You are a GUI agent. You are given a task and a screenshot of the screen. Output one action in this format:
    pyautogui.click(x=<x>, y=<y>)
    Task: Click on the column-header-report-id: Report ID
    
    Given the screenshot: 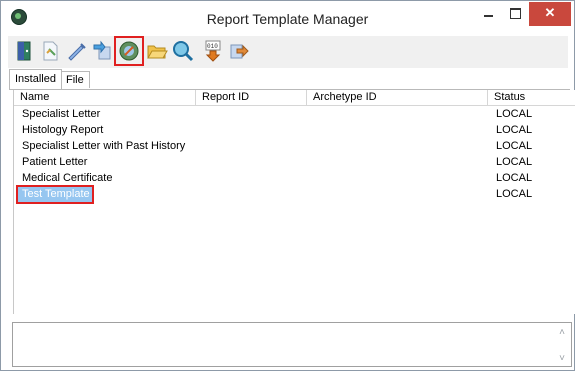 What is the action you would take?
    pyautogui.click(x=251, y=97)
    